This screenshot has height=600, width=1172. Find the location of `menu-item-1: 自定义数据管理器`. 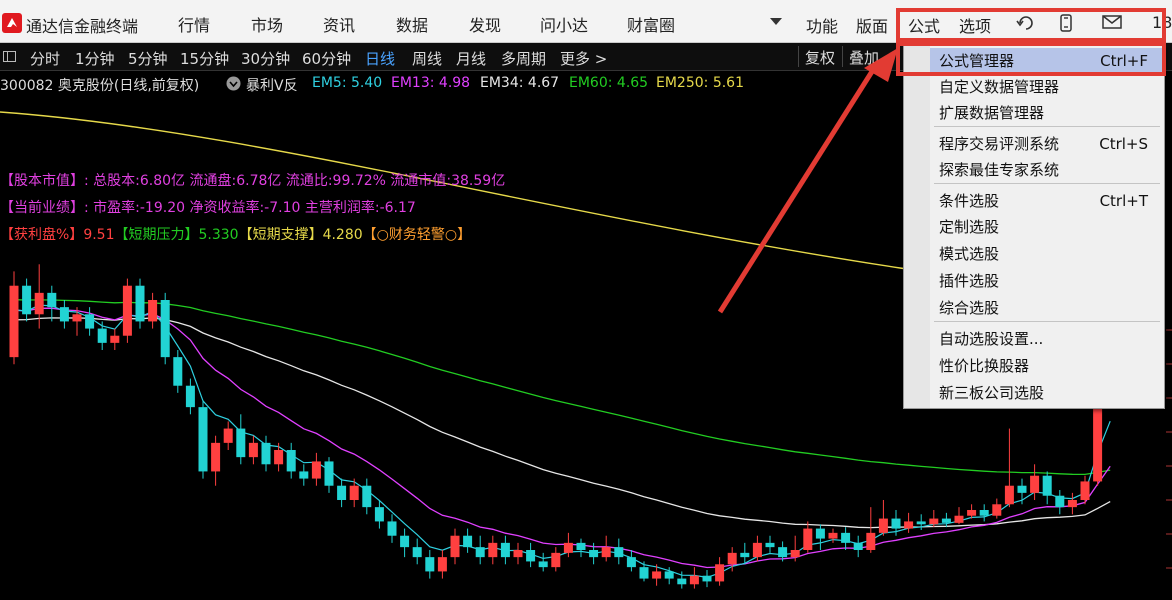

menu-item-1: 自定义数据管理器 is located at coordinates (1046, 87).